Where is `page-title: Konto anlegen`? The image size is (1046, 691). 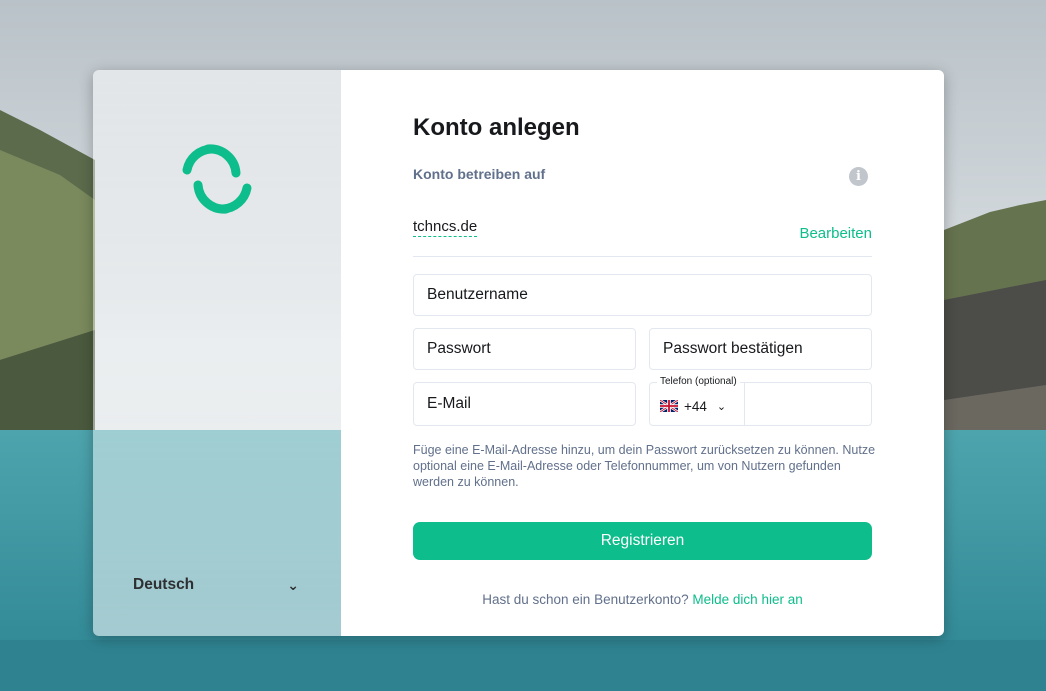 page-title: Konto anlegen is located at coordinates (496, 127).